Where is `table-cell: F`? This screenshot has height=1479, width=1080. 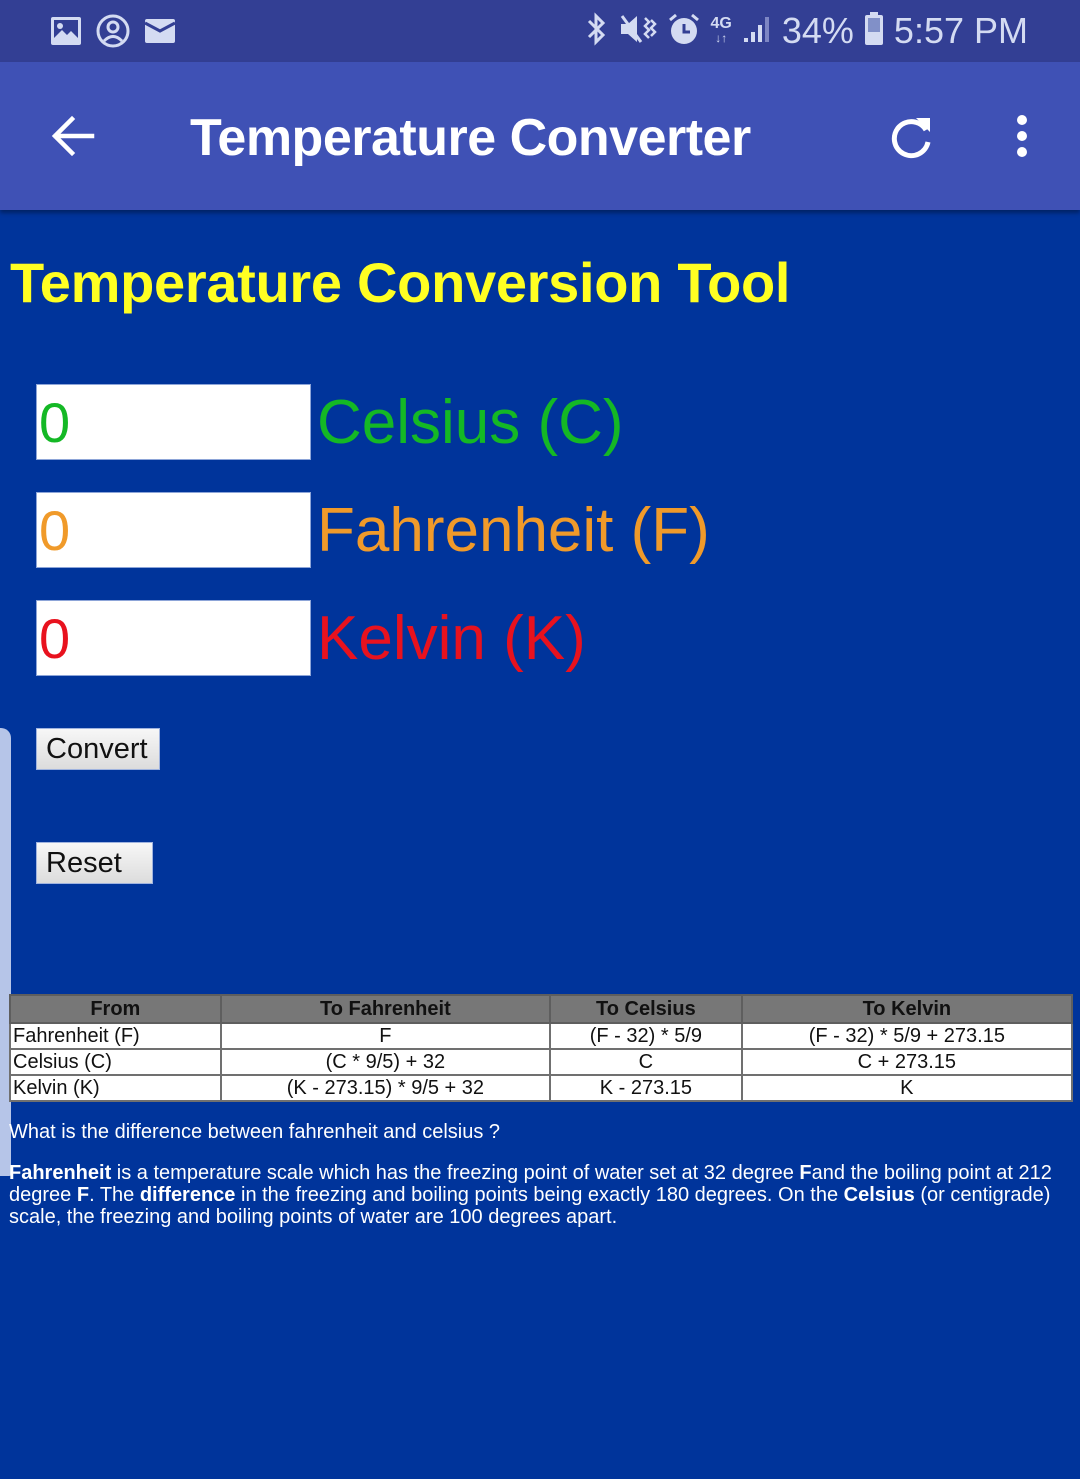
table-cell: F is located at coordinates (385, 1036).